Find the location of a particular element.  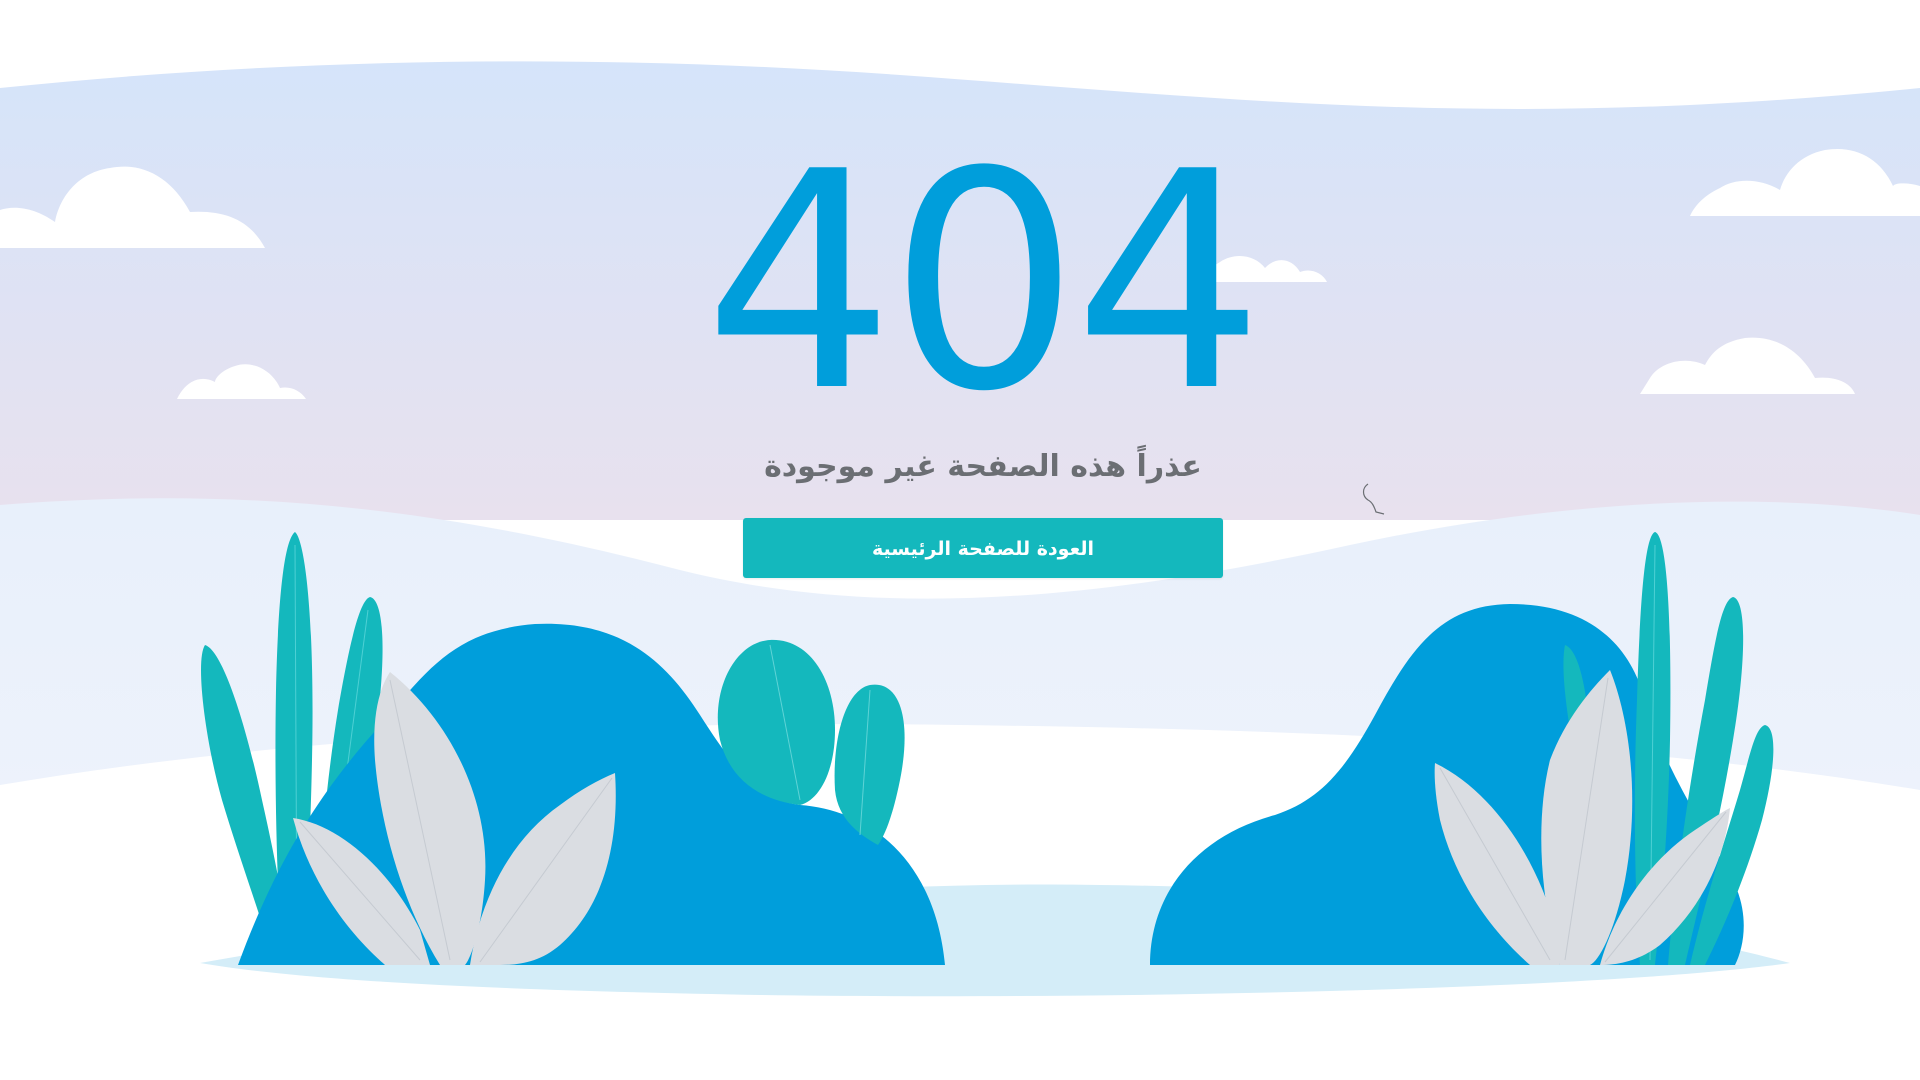

error-code: 404 is located at coordinates (984, 282).